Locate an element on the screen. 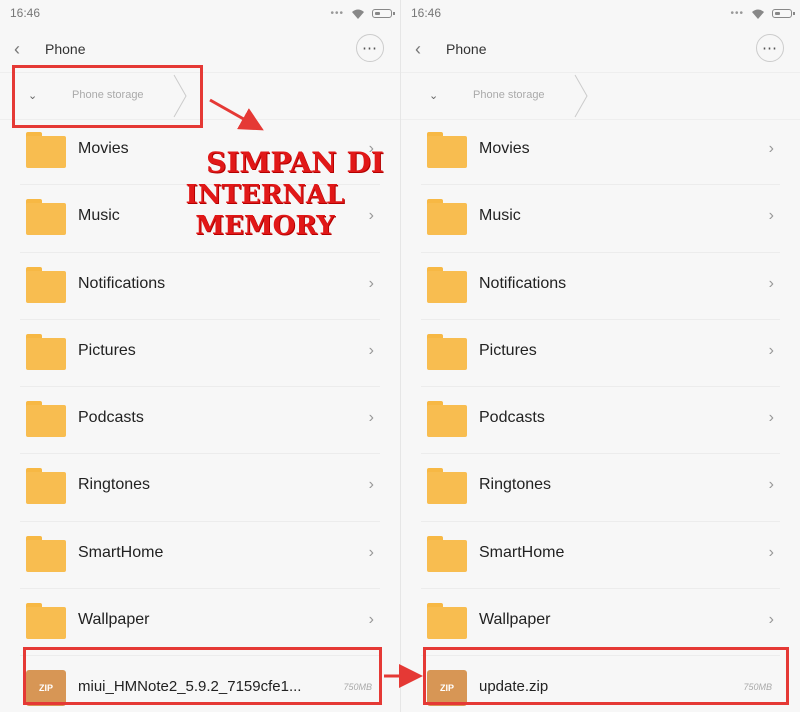 This screenshot has height=712, width=800. arrow-to-annotation is located at coordinates (236, 114).